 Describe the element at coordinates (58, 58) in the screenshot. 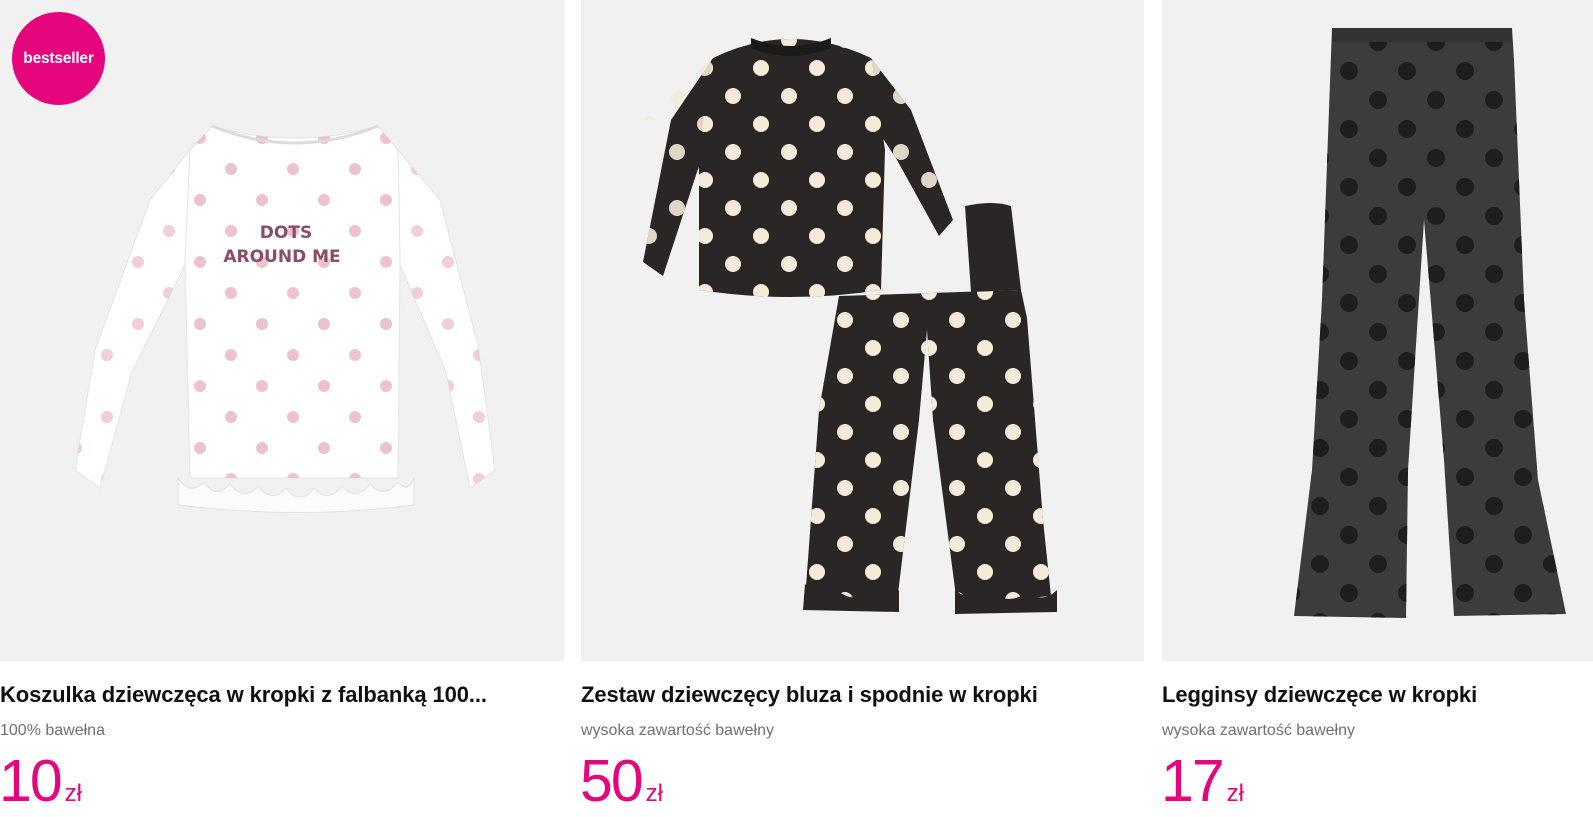

I see `bestseller-badge: bestseller` at that location.